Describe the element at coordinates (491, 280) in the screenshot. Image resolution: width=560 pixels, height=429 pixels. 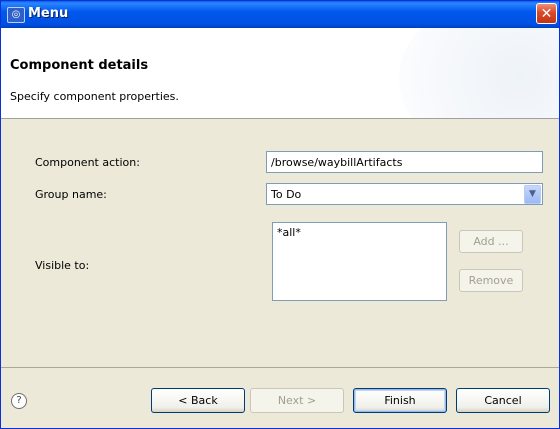
I see `remove-button: Remove` at that location.